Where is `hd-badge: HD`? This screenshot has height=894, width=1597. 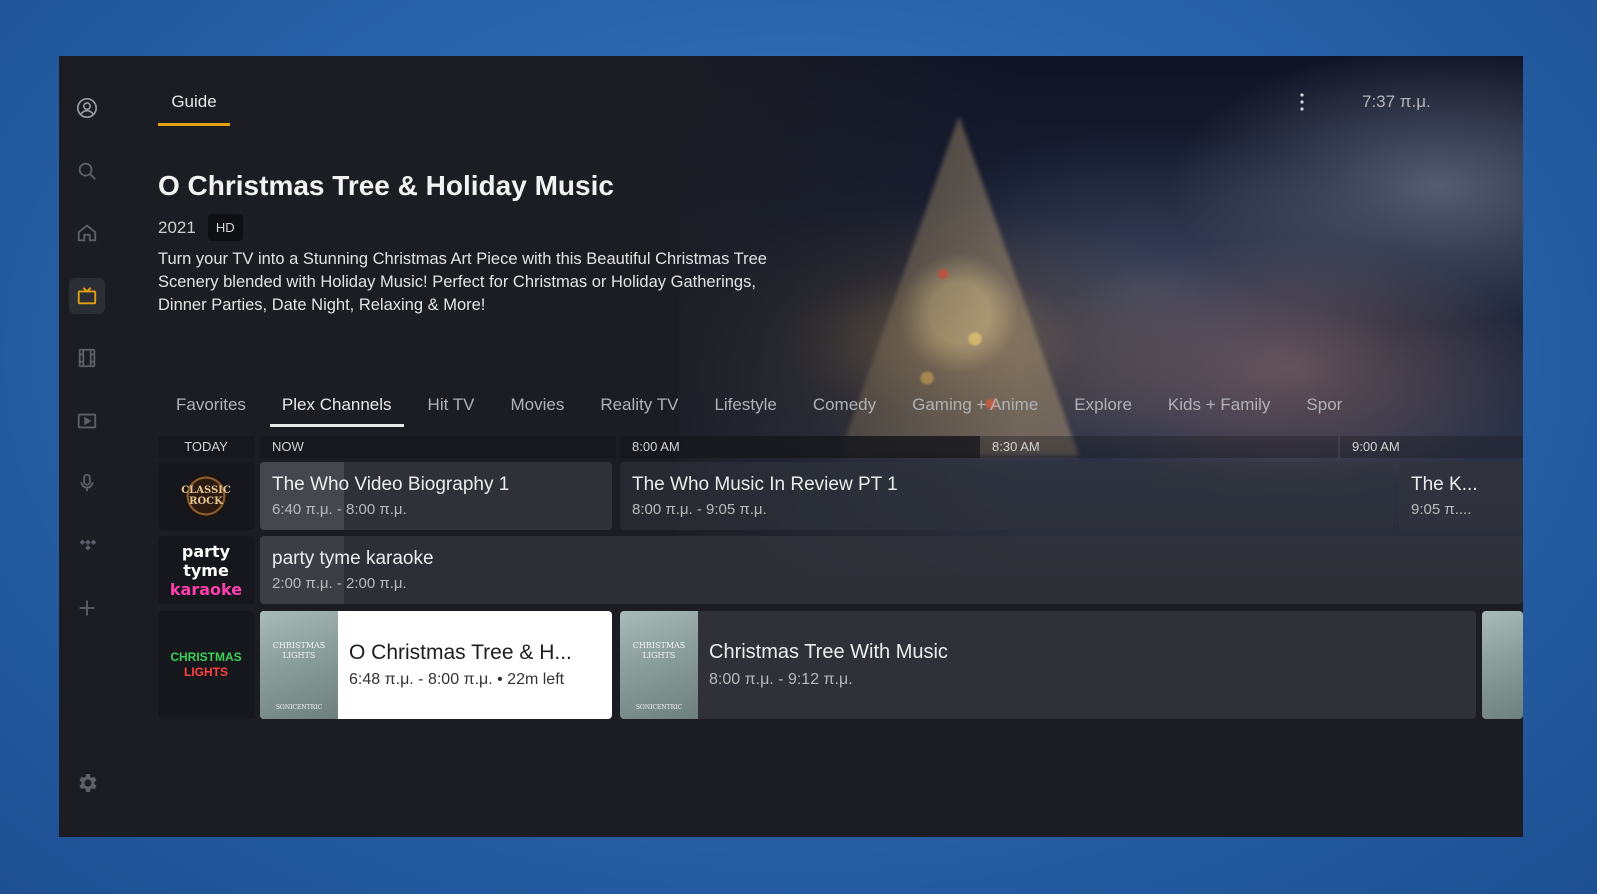 hd-badge: HD is located at coordinates (225, 227).